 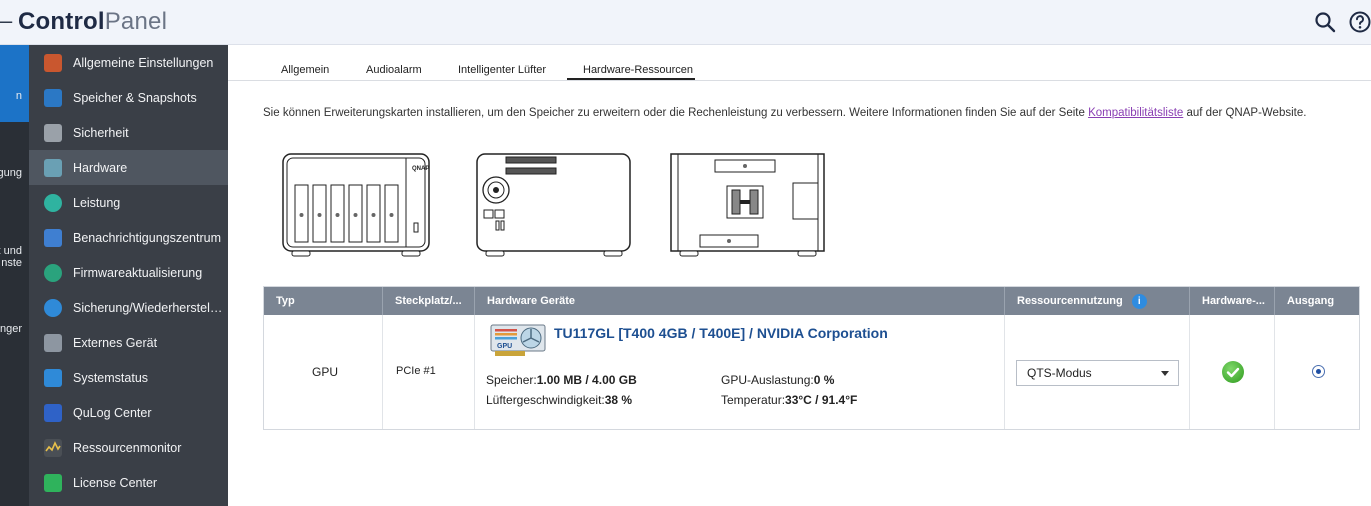 What do you see at coordinates (511, 380) in the screenshot?
I see `gpu-memory-label: Speicher:` at bounding box center [511, 380].